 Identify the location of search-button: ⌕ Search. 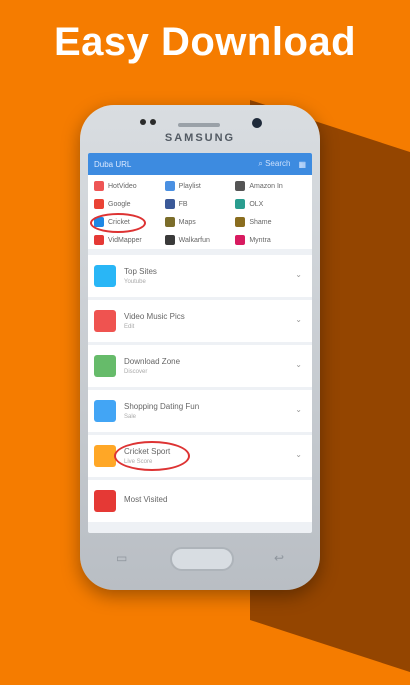
(274, 164).